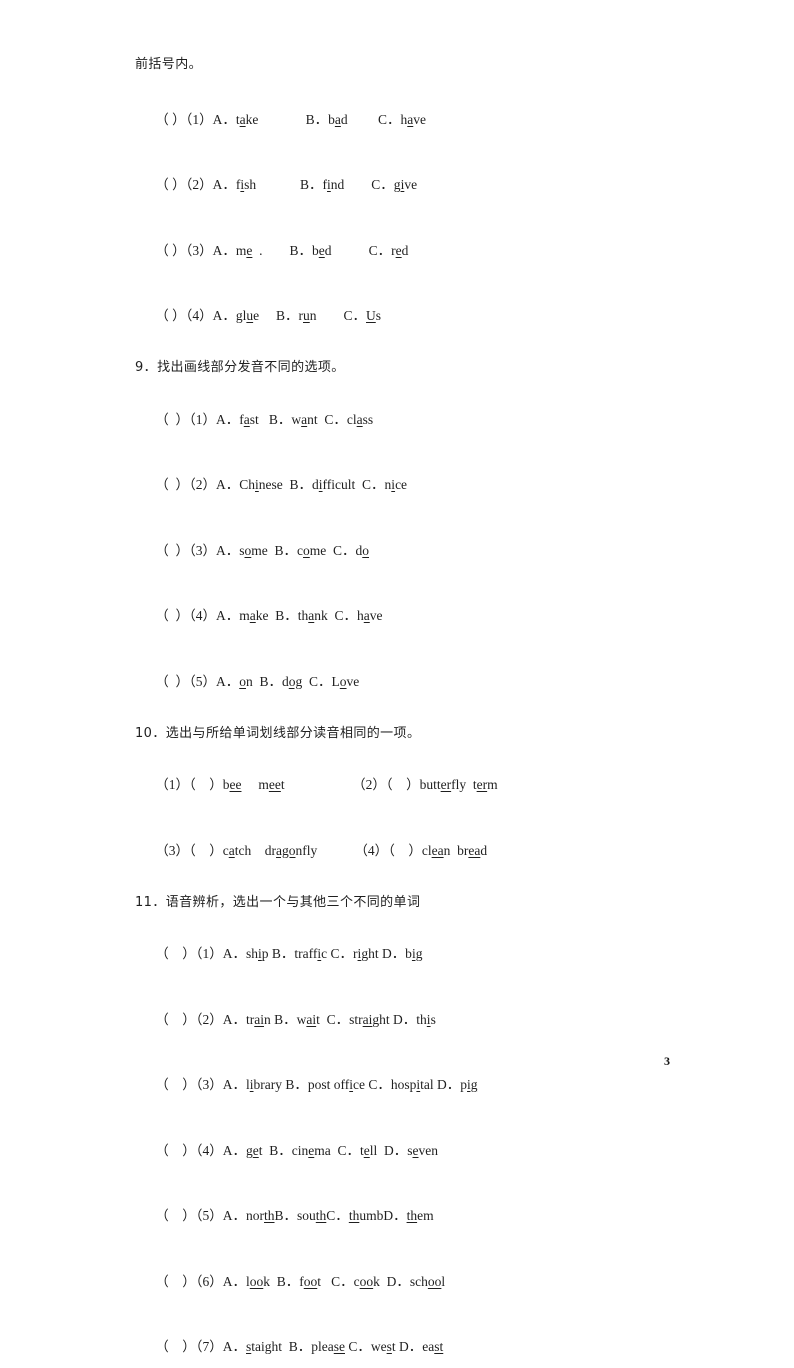 The height and width of the screenshot is (1368, 794). I want to click on question-row: （ ）（2）A．fish B．find C．give, so click(409, 185).